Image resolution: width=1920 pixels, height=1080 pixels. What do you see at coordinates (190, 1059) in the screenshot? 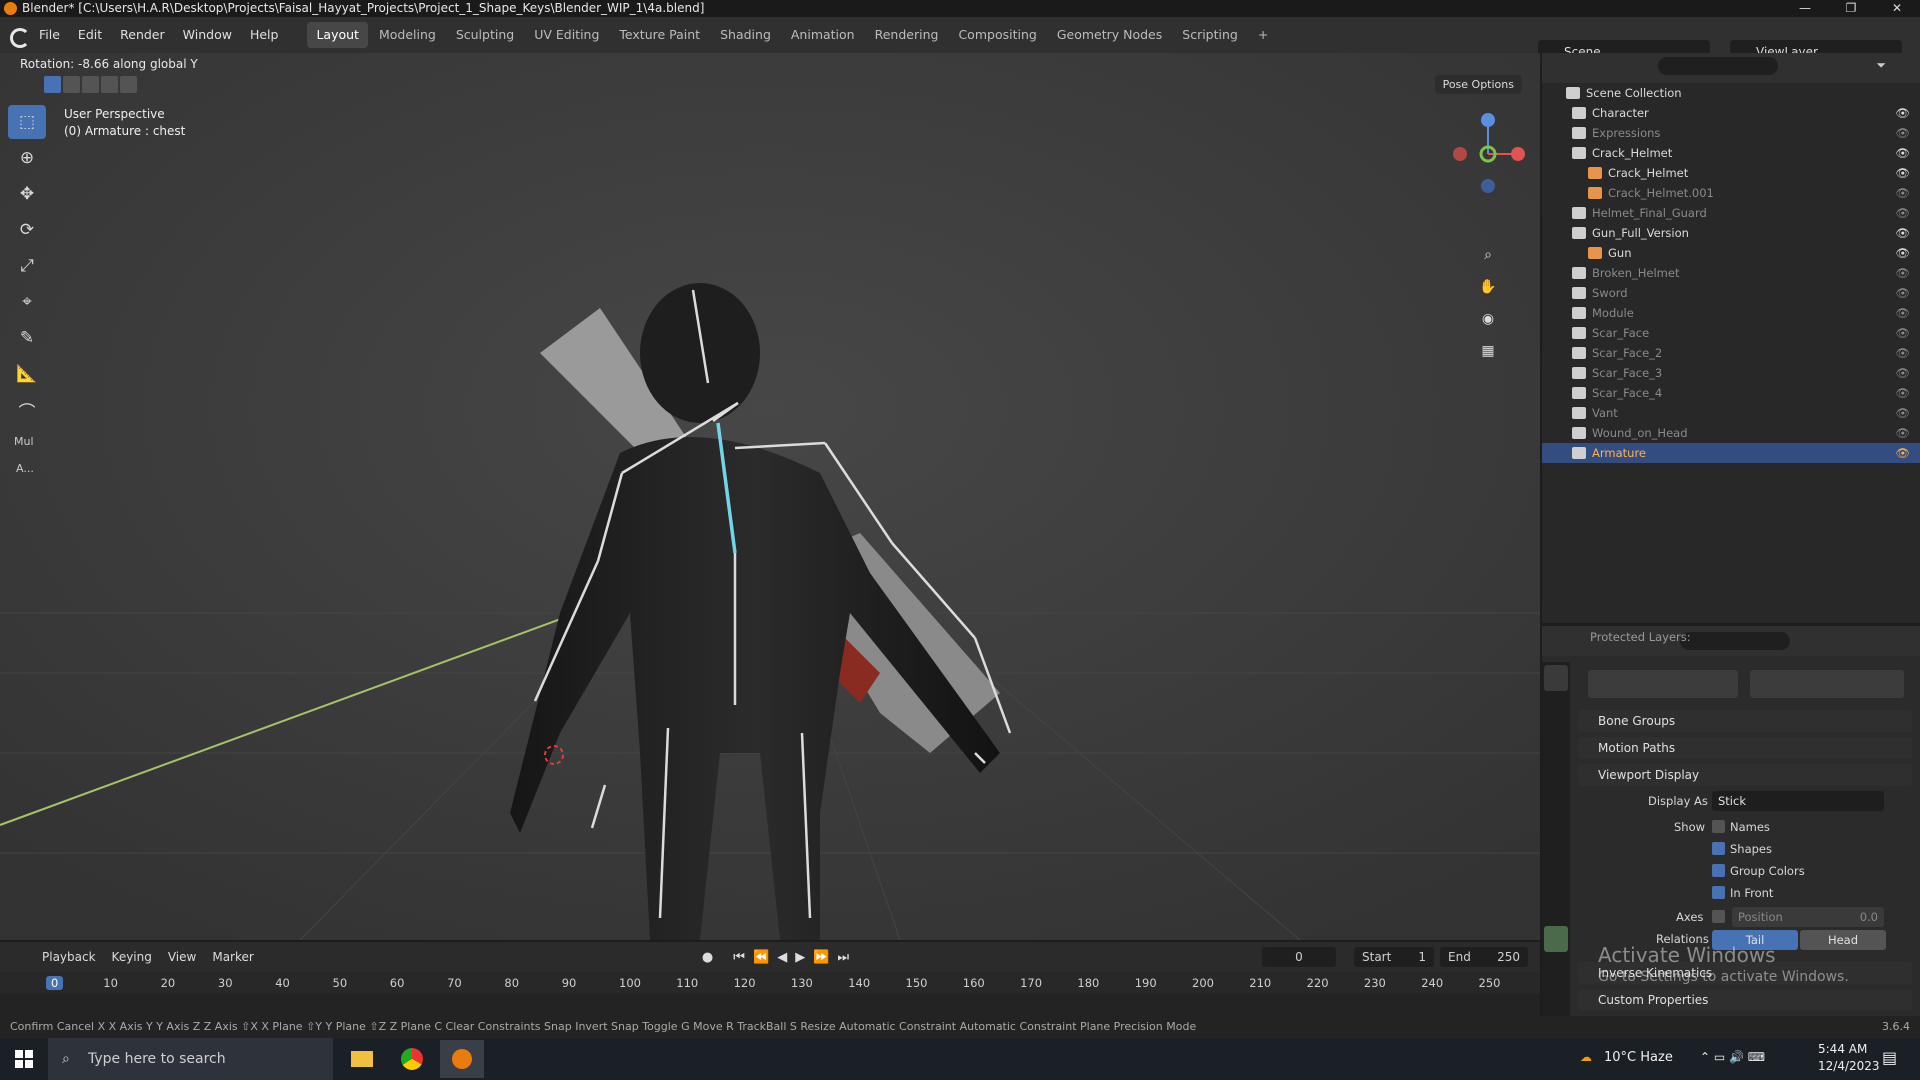
I see `taskbar-search-input: ⌕ Type here to search` at bounding box center [190, 1059].